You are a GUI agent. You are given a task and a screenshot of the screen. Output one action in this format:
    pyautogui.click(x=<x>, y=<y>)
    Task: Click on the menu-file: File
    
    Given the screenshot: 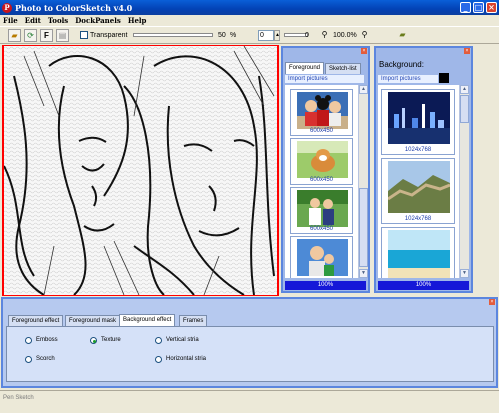 What is the action you would take?
    pyautogui.click(x=11, y=20)
    